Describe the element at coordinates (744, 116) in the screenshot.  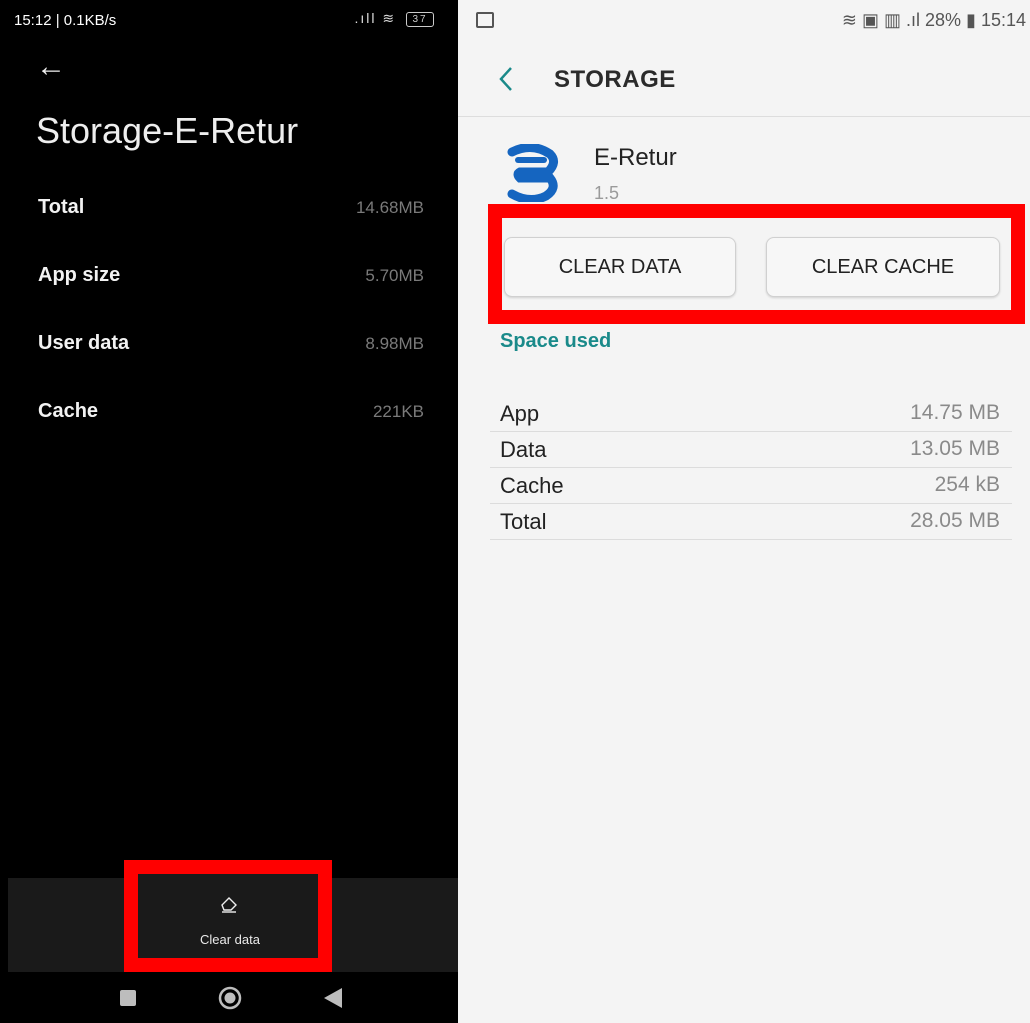
I see `divider` at that location.